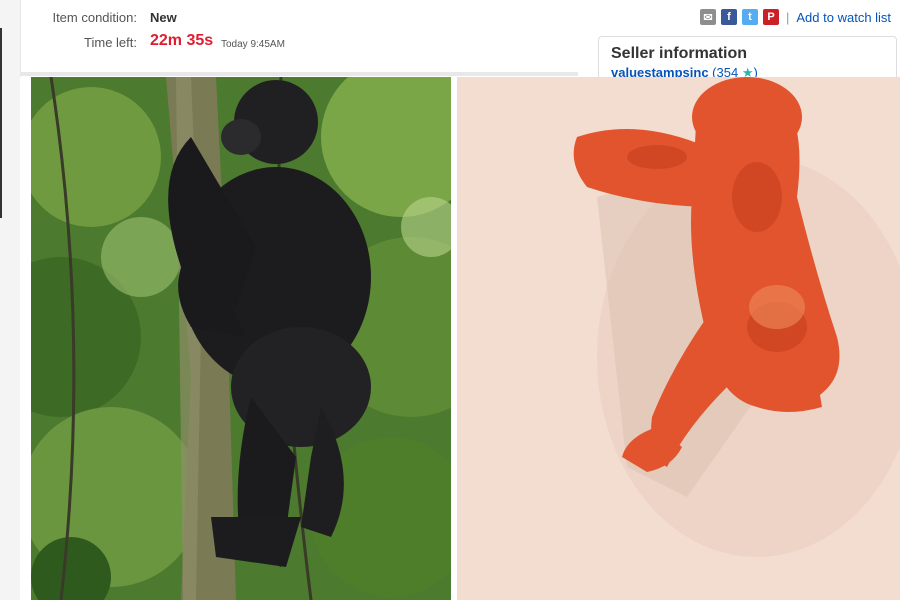 The height and width of the screenshot is (600, 900). Describe the element at coordinates (299, 74) in the screenshot. I see `section-divider` at that location.